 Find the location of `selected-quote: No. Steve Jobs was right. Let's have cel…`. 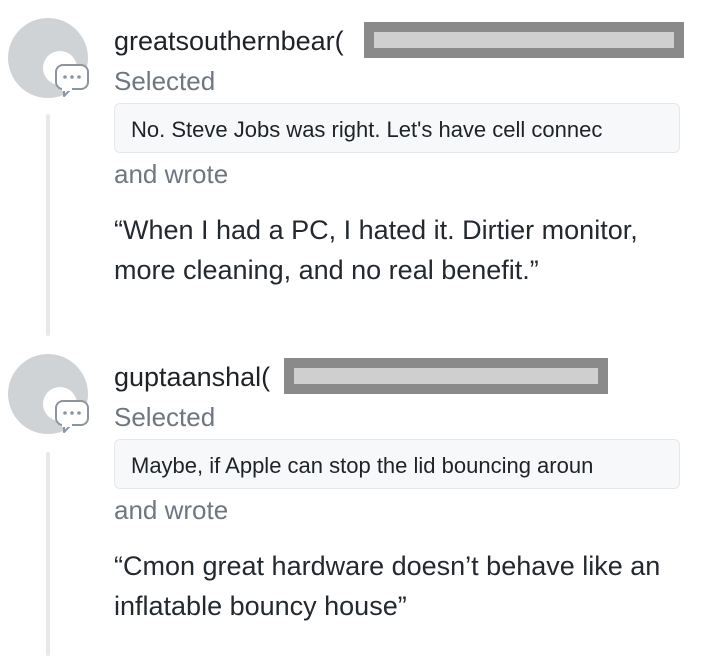

selected-quote: No. Steve Jobs was right. Let's have cel… is located at coordinates (397, 128).